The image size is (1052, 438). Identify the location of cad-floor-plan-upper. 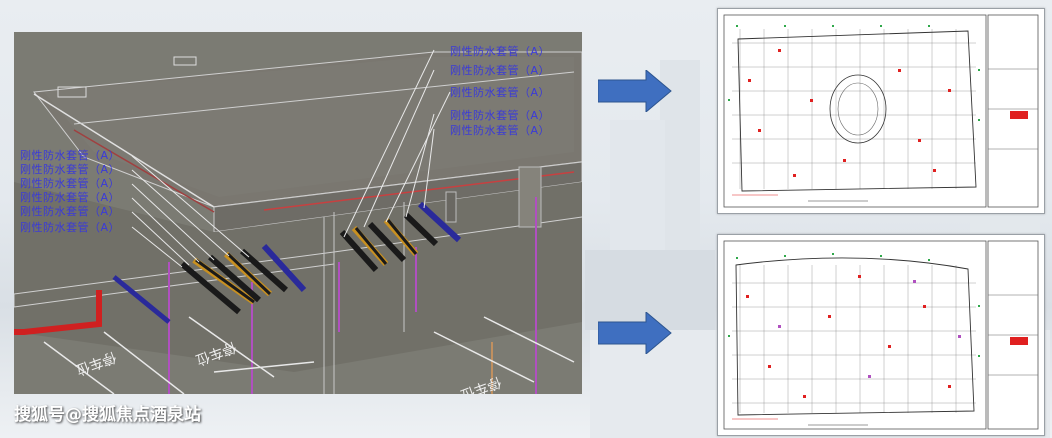
(881, 111).